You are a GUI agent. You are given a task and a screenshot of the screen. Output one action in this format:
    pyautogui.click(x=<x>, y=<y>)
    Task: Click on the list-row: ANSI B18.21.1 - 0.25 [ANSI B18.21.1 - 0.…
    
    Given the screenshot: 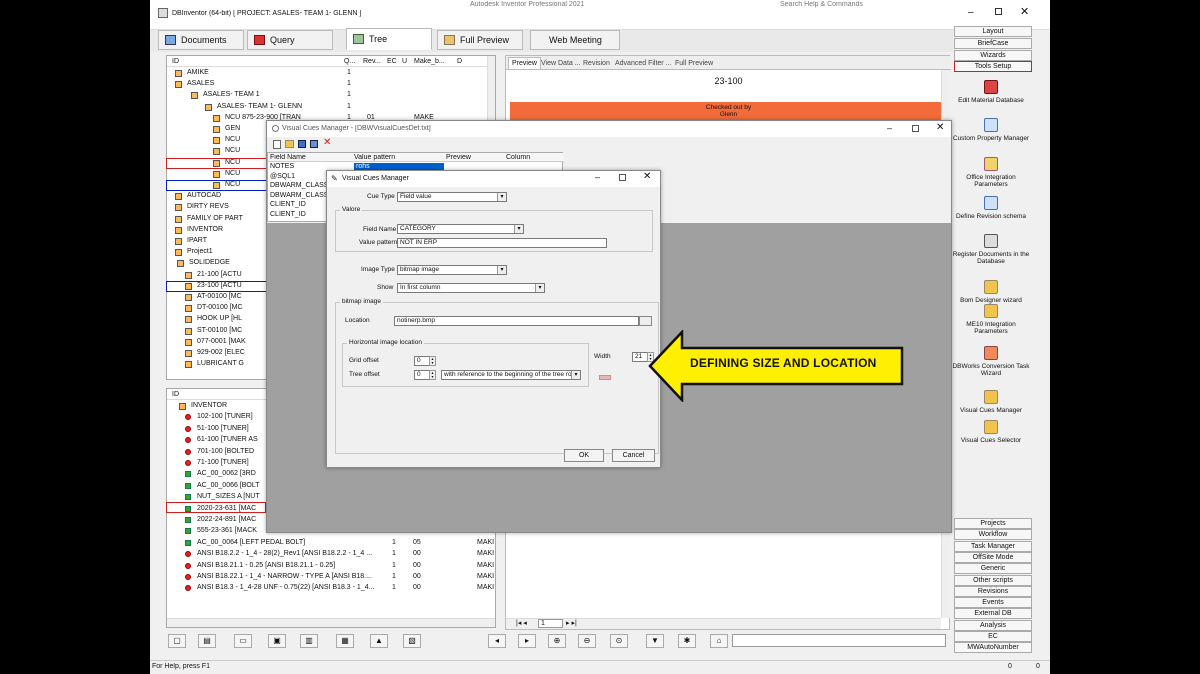 What is the action you would take?
    pyautogui.click(x=331, y=566)
    